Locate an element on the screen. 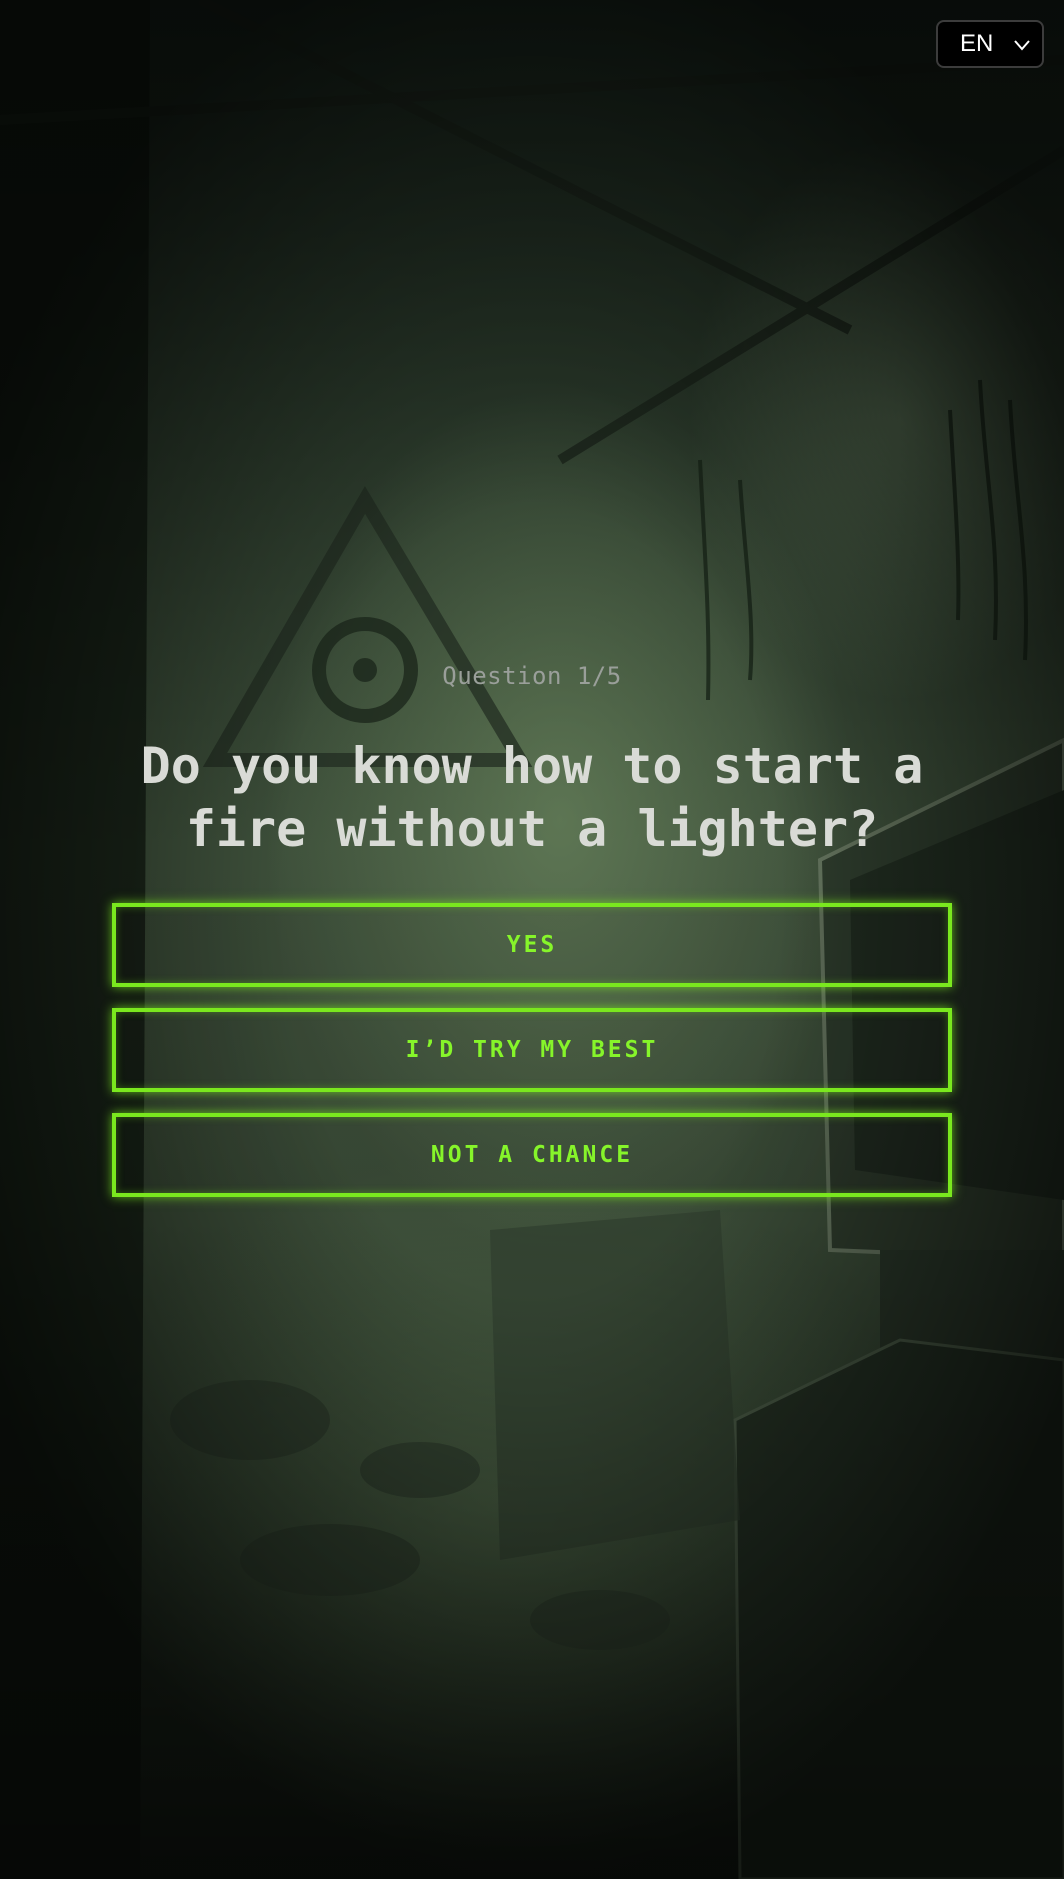 The height and width of the screenshot is (1879, 1064). answer-list: YES I’D TRY MY BEST NOT A CHANCE is located at coordinates (532, 1060).